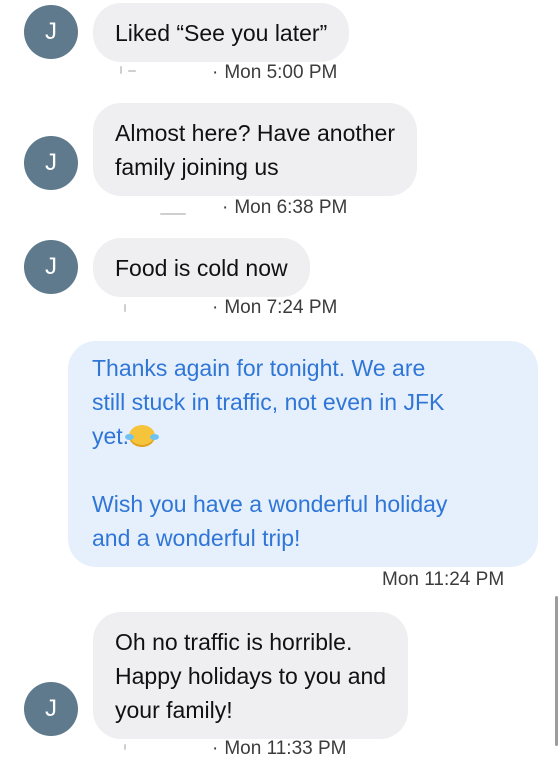 This screenshot has width=560, height=768. What do you see at coordinates (275, 72) in the screenshot?
I see `message-timestamp: · Mon 5:00 PM` at bounding box center [275, 72].